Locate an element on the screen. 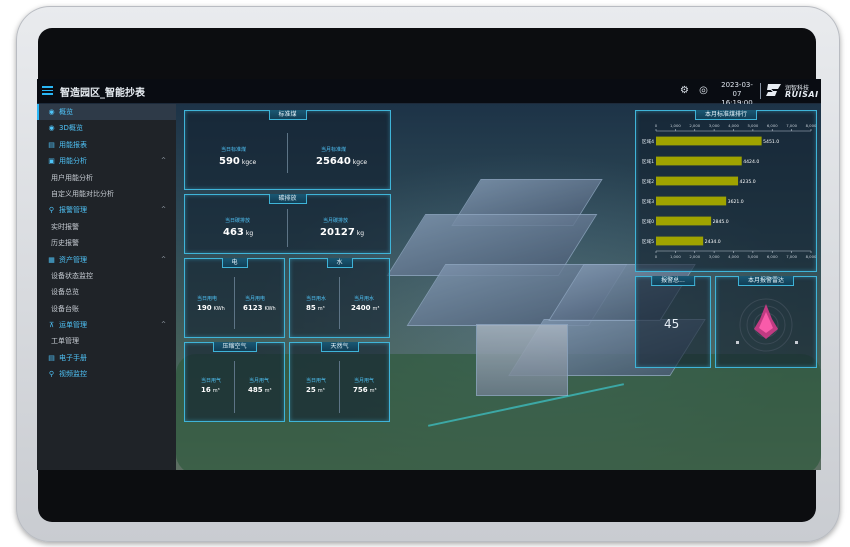  stat-value: 756 m³ is located at coordinates (365, 390).